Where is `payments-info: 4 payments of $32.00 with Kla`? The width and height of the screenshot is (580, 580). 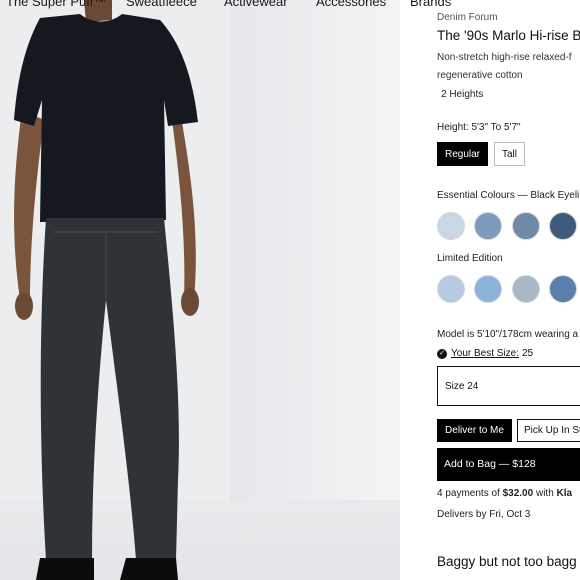 payments-info: 4 payments of $32.00 with Kla is located at coordinates (504, 493).